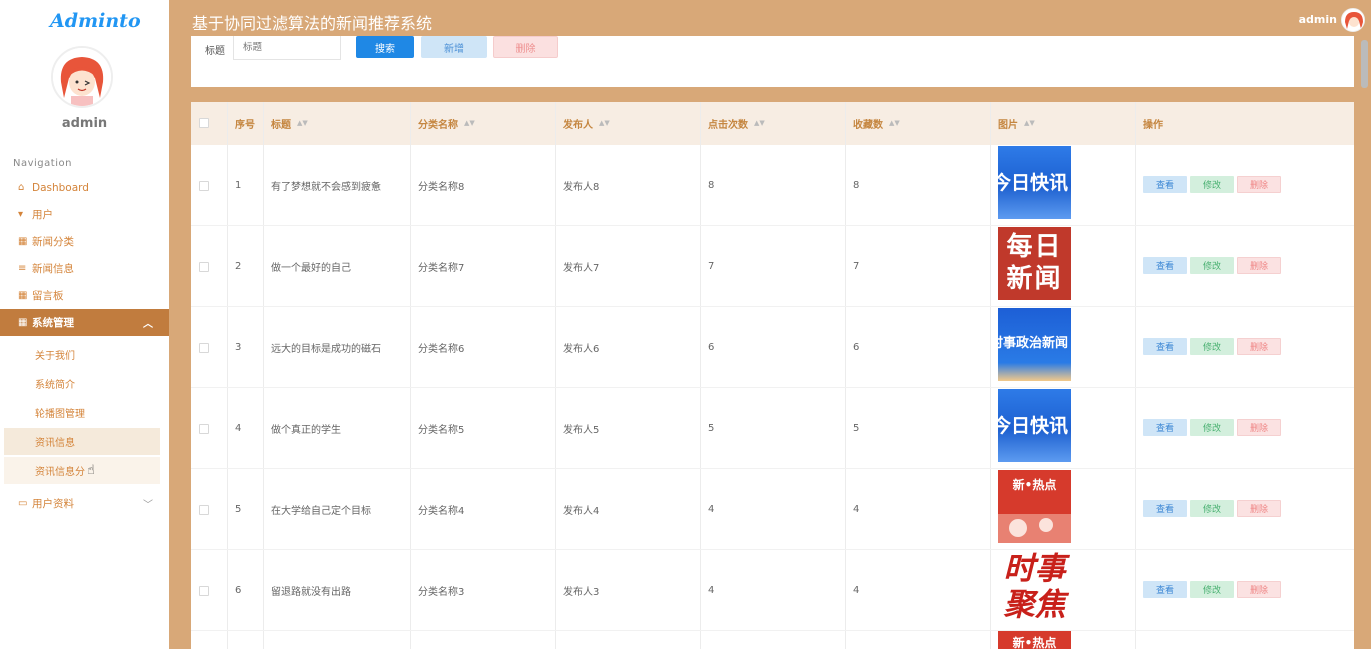 The width and height of the screenshot is (1371, 649). I want to click on sidebar-item-user-profile: ▭ 用户资料 ﹀, so click(84, 503).